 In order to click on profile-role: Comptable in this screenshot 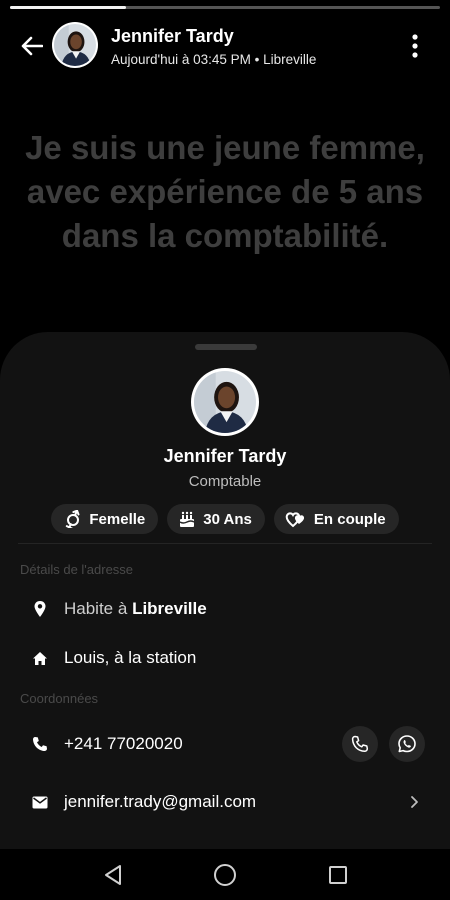, I will do `click(225, 481)`.